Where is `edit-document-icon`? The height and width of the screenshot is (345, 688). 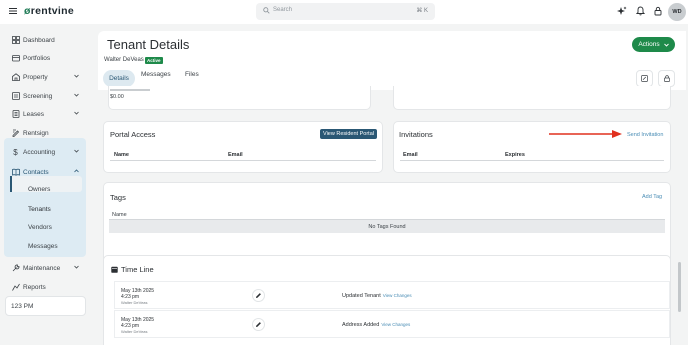
edit-document-icon is located at coordinates (644, 78).